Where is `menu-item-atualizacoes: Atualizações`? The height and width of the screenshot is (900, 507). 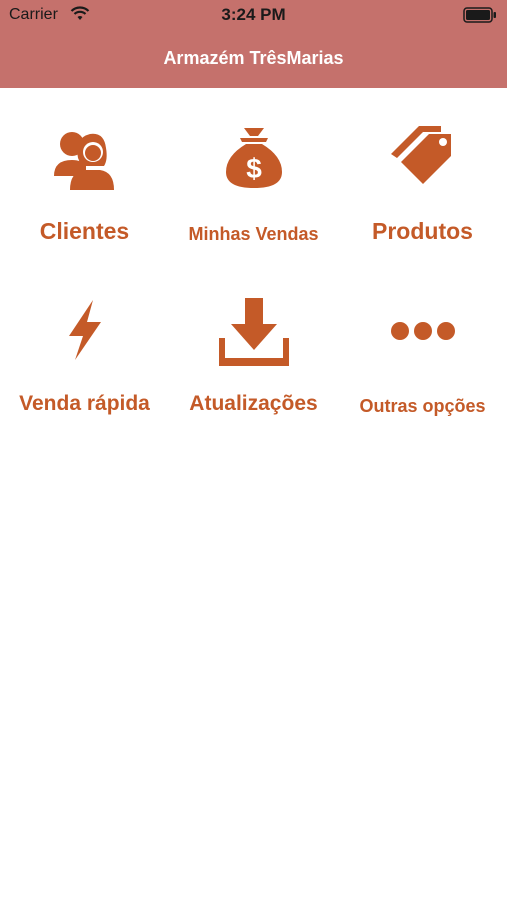 menu-item-atualizacoes: Atualizações is located at coordinates (253, 338).